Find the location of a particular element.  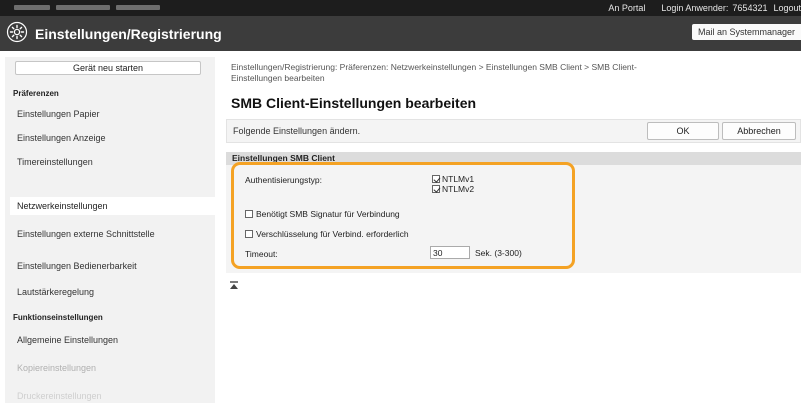

timeout-input is located at coordinates (450, 252).